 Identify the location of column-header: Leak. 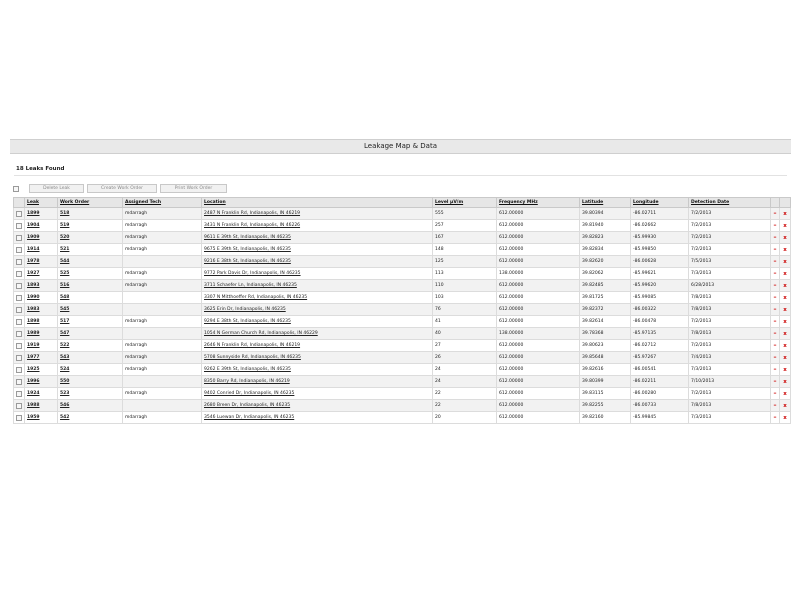
(41, 202).